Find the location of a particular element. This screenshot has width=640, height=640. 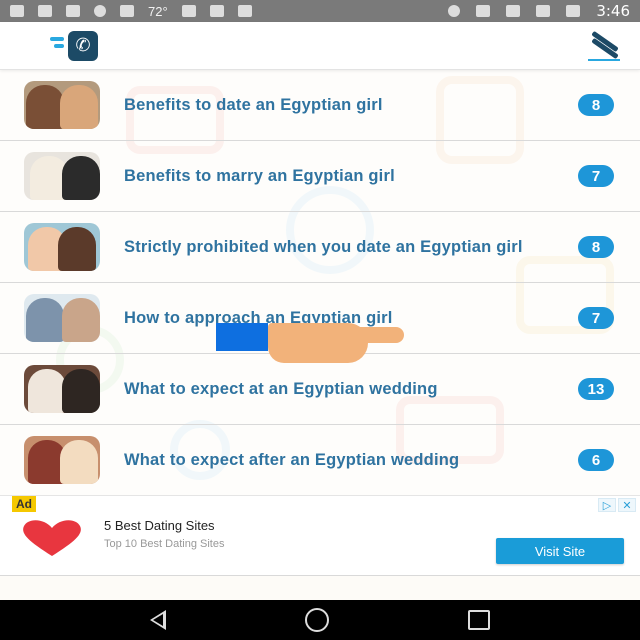

system-nav-bar is located at coordinates (320, 620).